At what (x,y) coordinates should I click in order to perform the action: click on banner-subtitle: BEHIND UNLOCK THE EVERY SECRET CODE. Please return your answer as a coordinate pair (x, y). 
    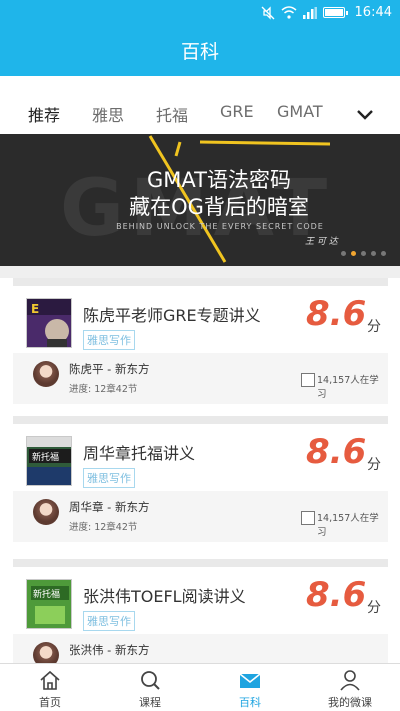
    Looking at the image, I should click on (220, 226).